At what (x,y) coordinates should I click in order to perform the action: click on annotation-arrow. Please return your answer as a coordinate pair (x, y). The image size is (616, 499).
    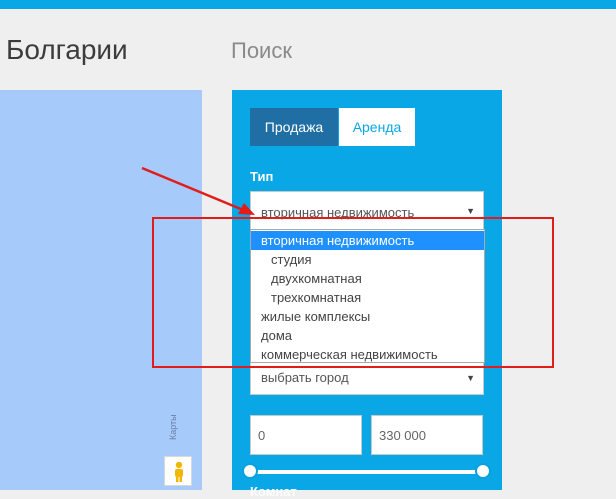
    Looking at the image, I should click on (198, 190).